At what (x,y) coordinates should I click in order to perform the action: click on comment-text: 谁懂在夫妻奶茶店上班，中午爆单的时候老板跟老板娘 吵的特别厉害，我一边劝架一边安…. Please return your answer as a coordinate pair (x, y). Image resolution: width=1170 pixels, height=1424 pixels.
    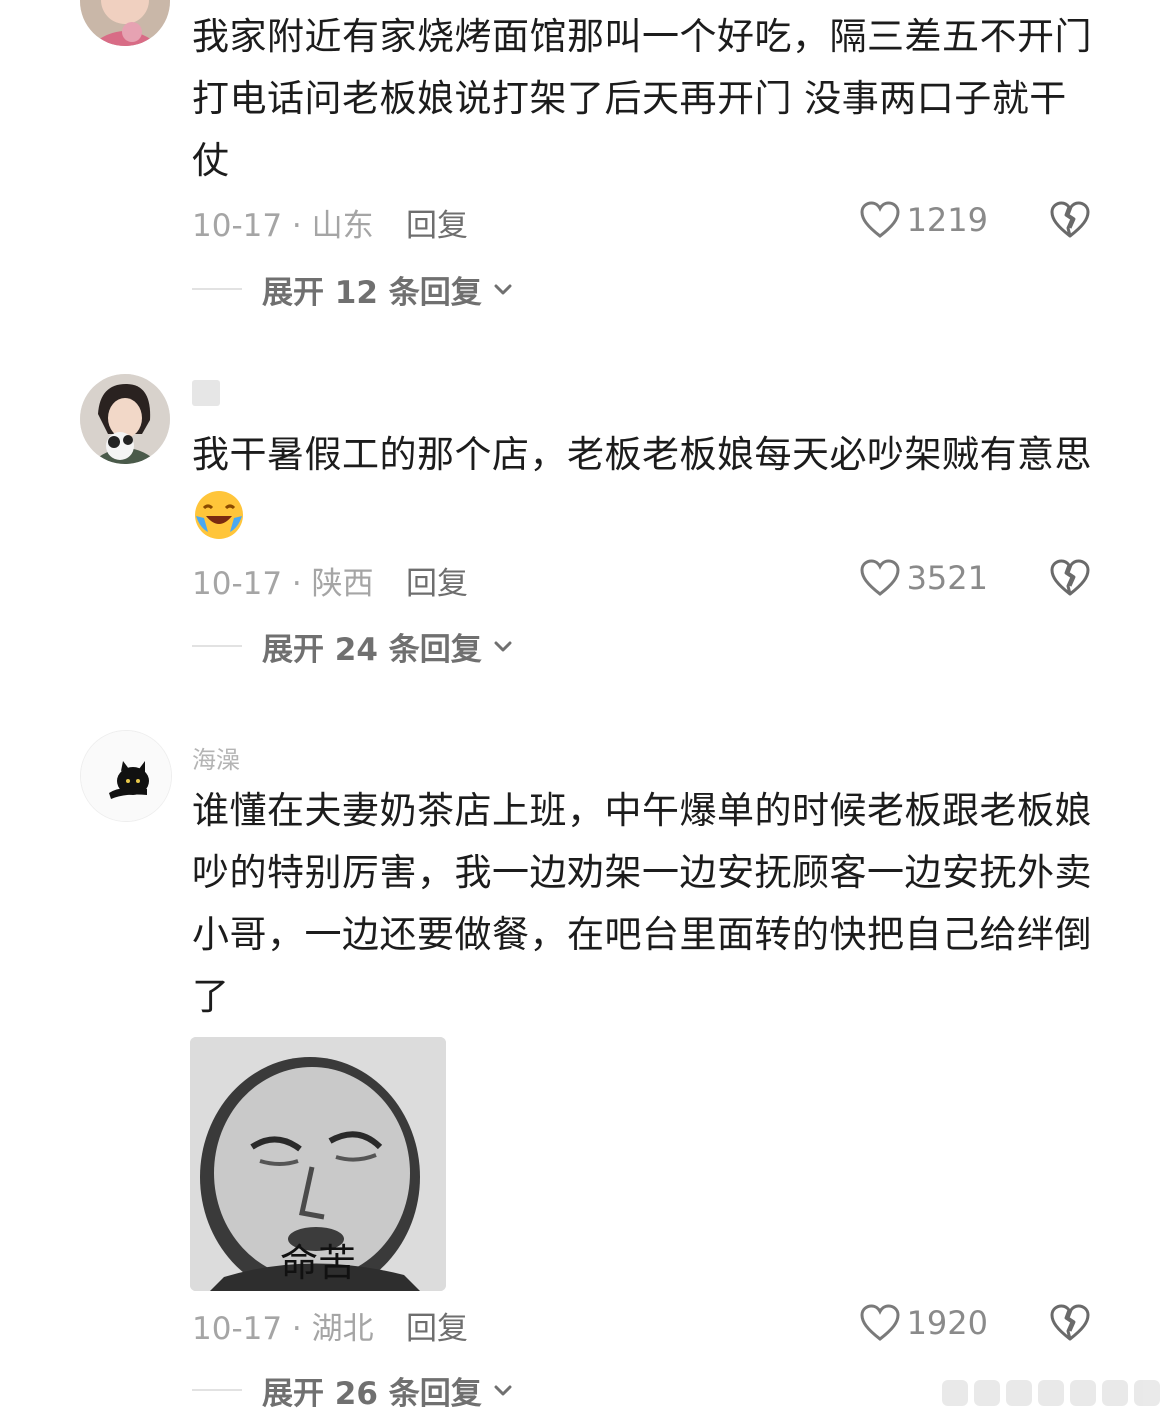
    Looking at the image, I should click on (642, 903).